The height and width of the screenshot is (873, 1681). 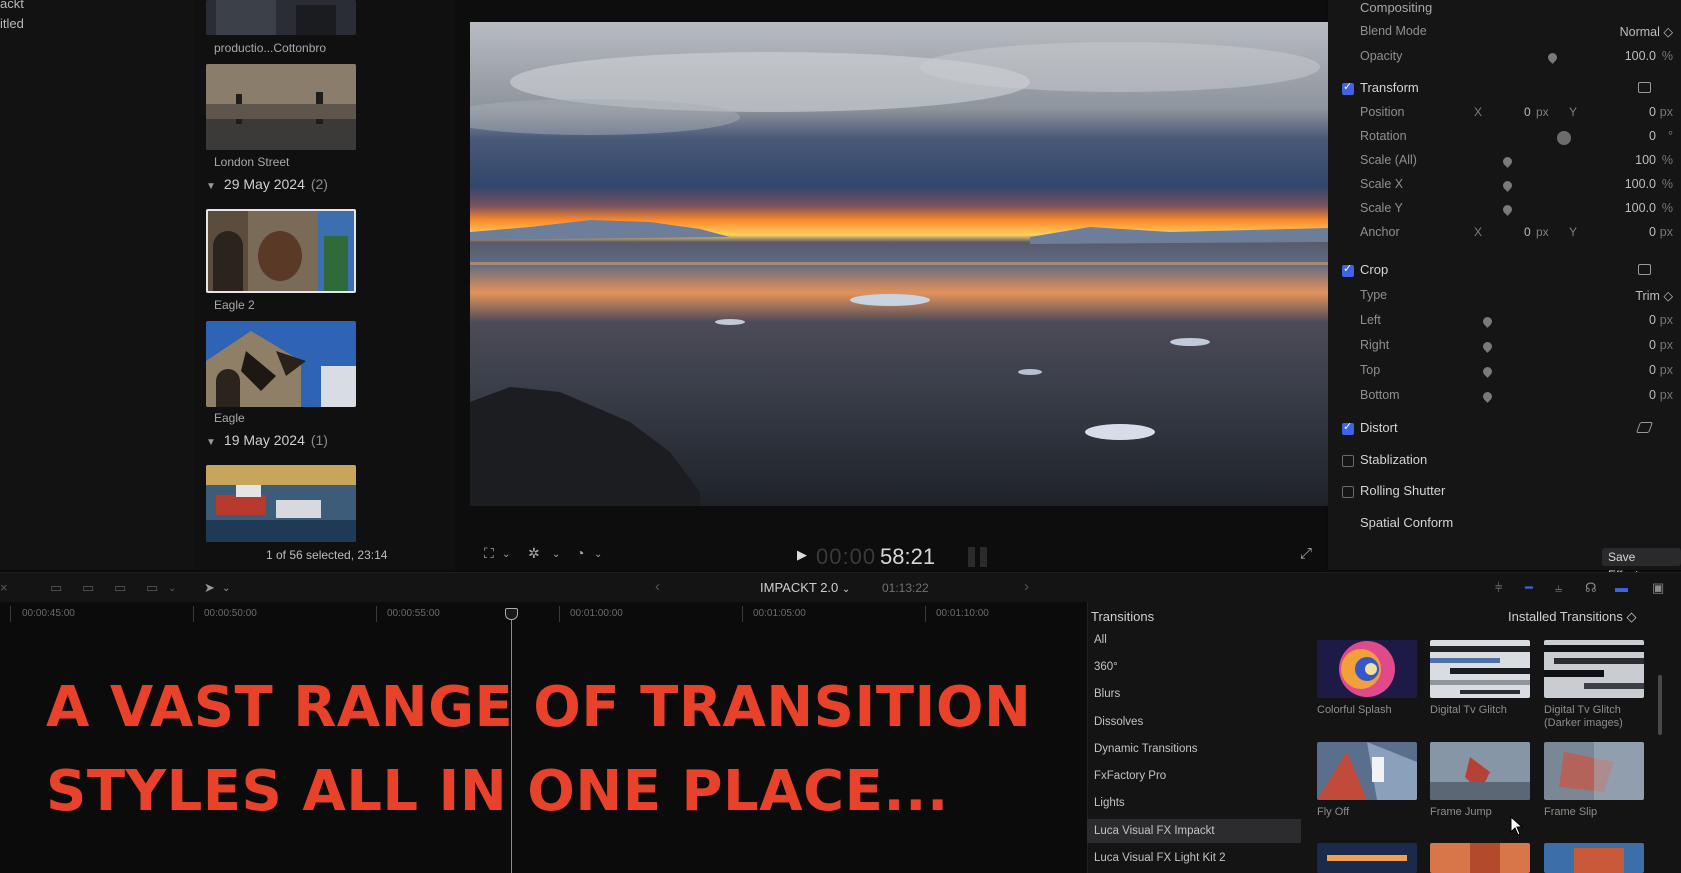 I want to click on anchor-x-value: 0, so click(x=1527, y=232).